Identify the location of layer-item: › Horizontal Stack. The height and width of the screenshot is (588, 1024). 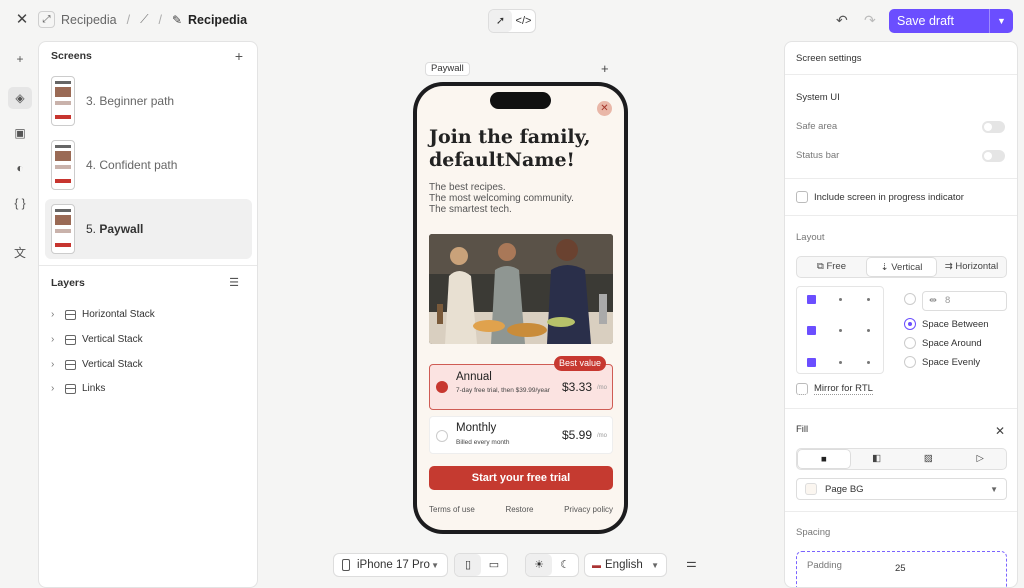
(103, 314).